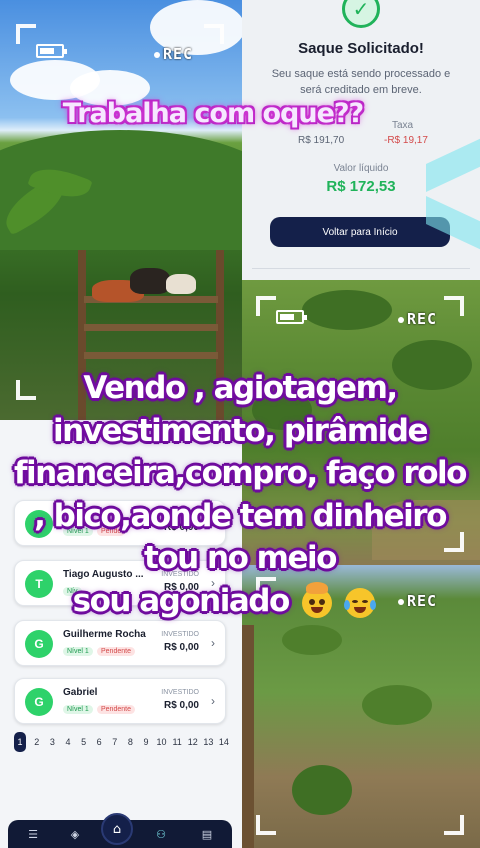  Describe the element at coordinates (68, 742) in the screenshot. I see `page-button: 4` at that location.